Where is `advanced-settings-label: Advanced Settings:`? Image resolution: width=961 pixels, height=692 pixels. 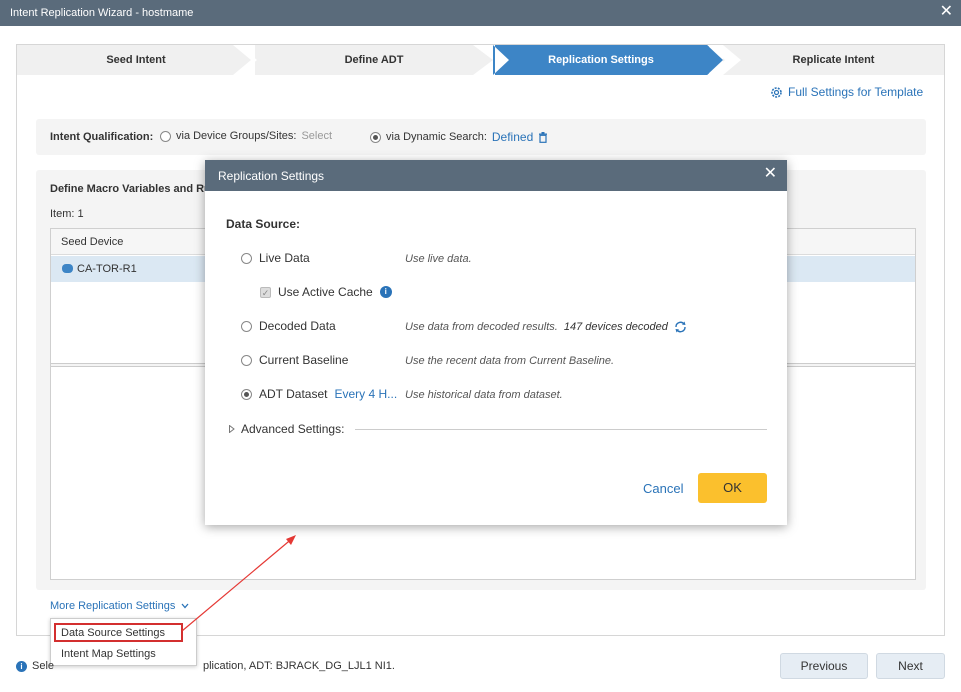
advanced-settings-label: Advanced Settings: is located at coordinates (293, 429).